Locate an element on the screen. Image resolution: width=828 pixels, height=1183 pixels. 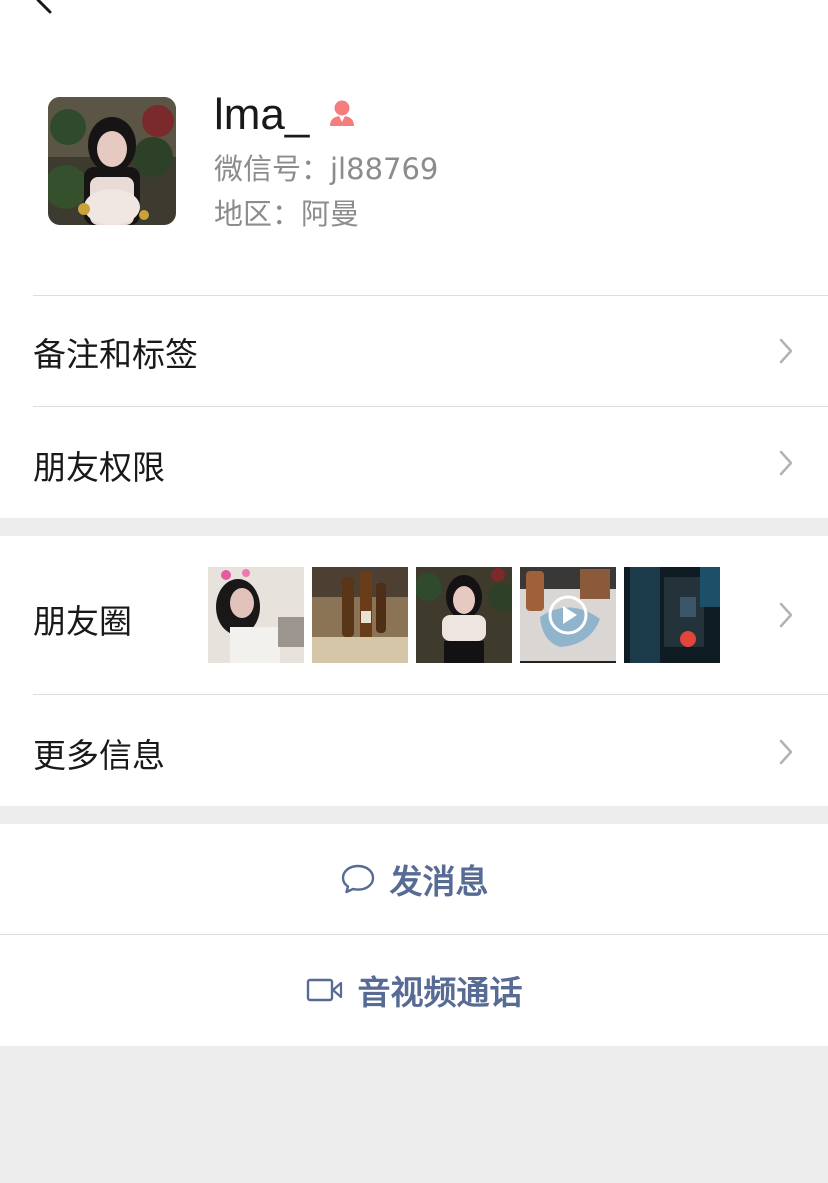
send-message-button: 发消息 is located at coordinates (414, 879).